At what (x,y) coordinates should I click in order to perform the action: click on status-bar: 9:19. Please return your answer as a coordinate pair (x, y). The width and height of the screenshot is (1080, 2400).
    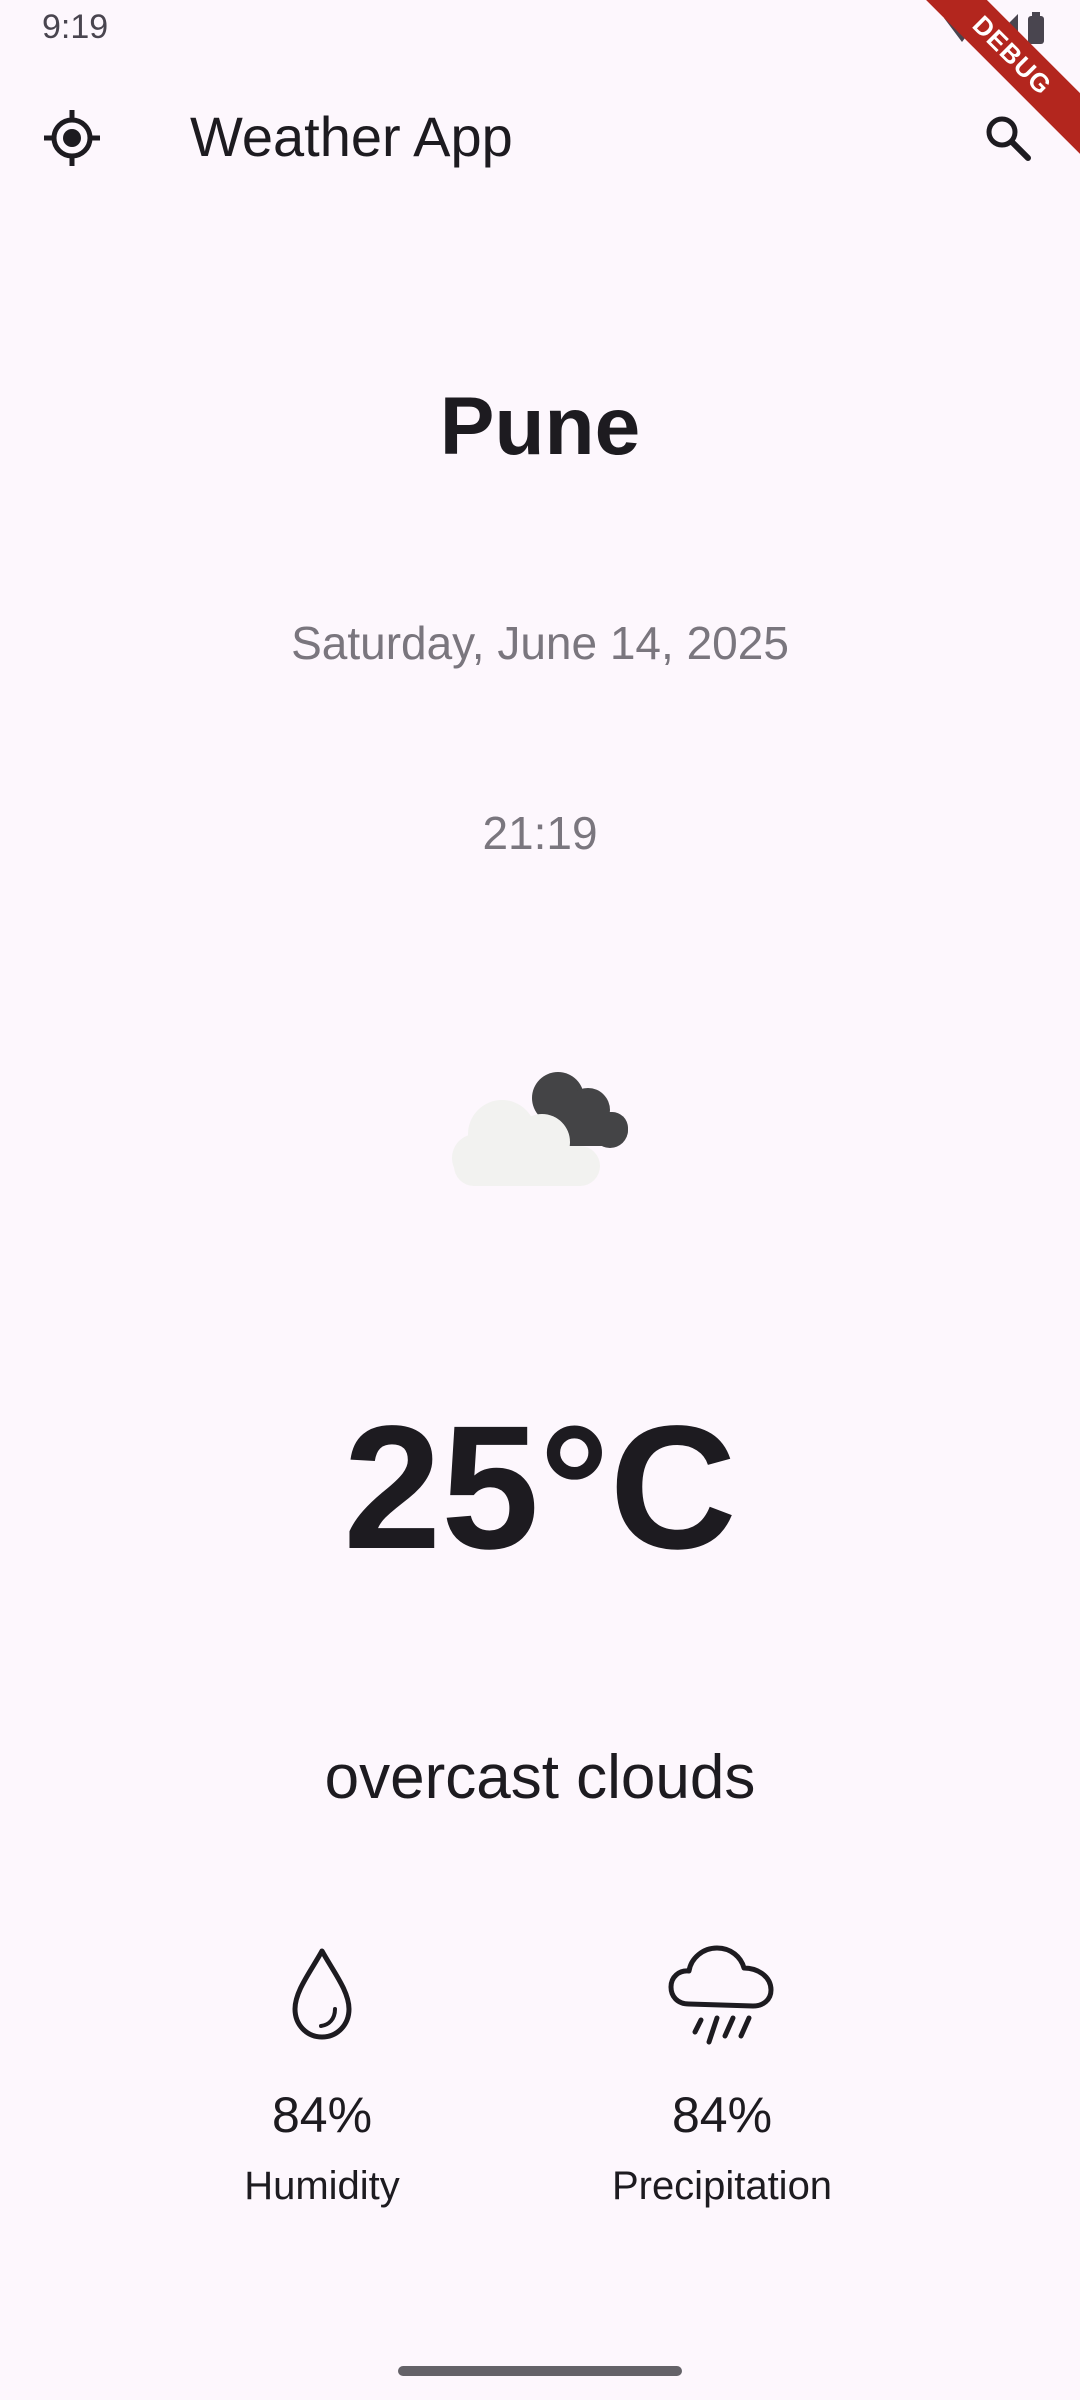
    Looking at the image, I should click on (540, 30).